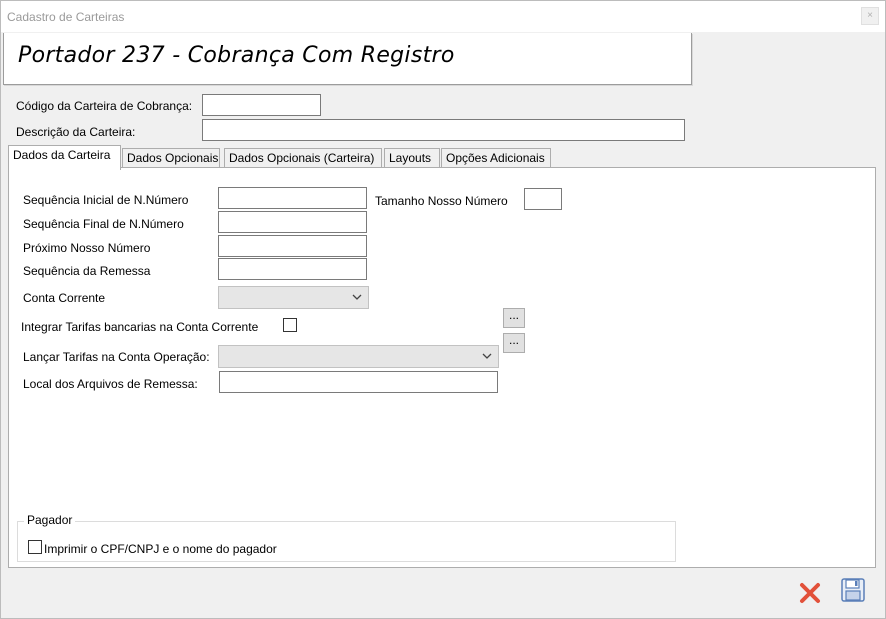 This screenshot has width=886, height=619. What do you see at coordinates (236, 55) in the screenshot?
I see `page-title: Portador 237 - Cobrança Com Registro` at bounding box center [236, 55].